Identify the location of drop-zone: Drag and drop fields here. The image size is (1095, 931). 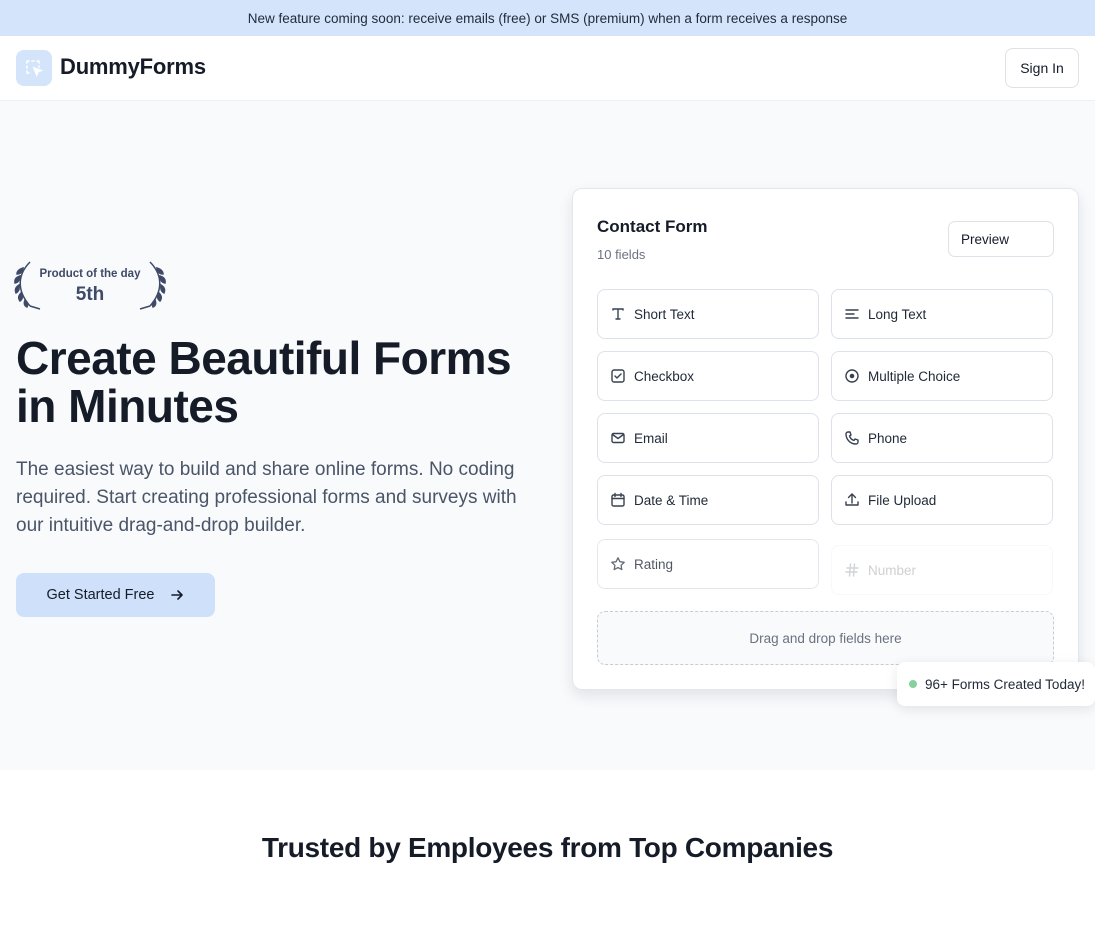
(825, 638).